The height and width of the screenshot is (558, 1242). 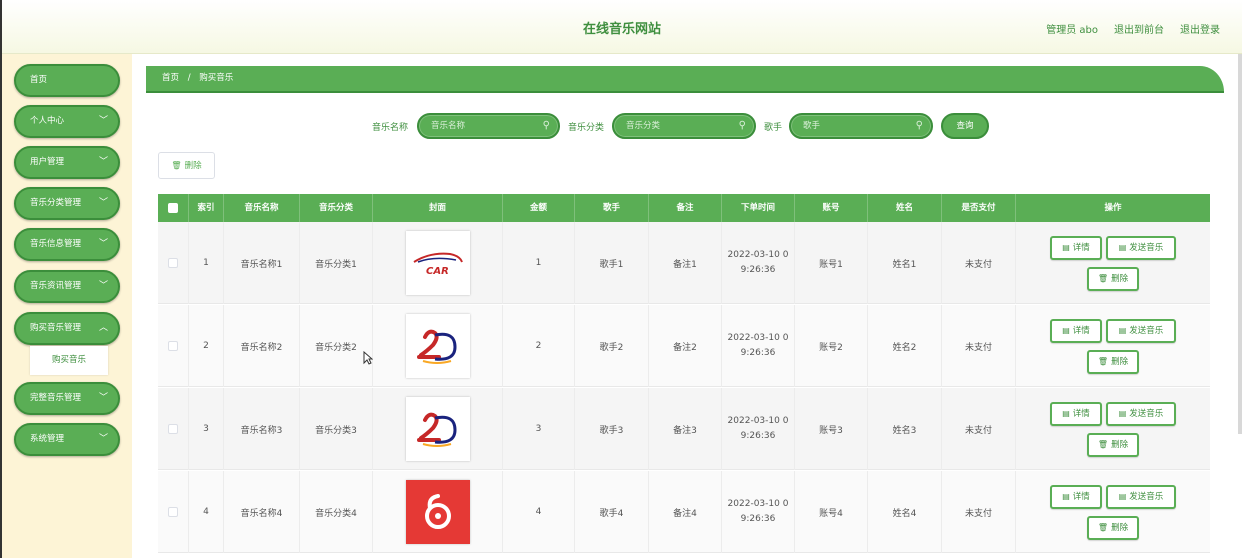 I want to click on music-category-input: 音乐分类 ⚲, so click(x=684, y=126).